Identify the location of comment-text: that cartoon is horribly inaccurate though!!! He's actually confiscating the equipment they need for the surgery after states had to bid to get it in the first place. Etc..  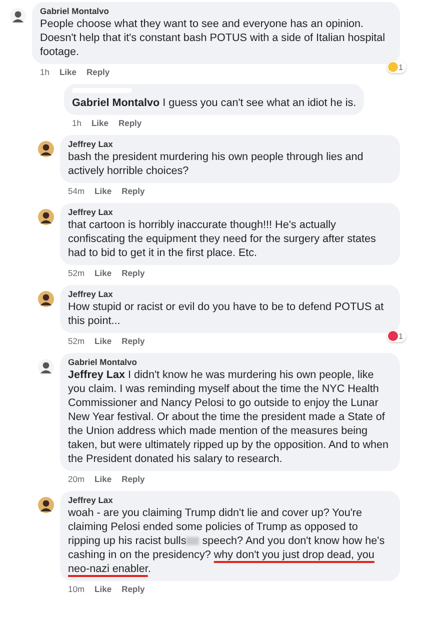
(222, 239).